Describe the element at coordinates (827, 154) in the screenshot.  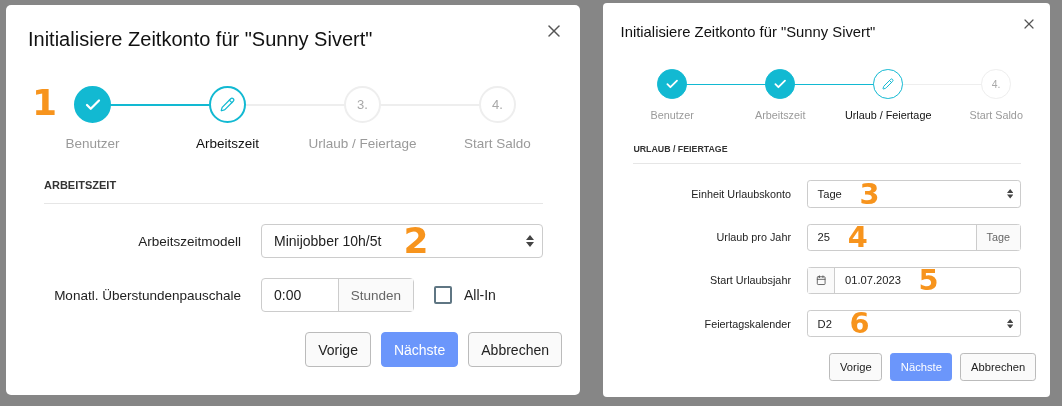
I see `section-heading: URLAUB / FEIERTAGE` at that location.